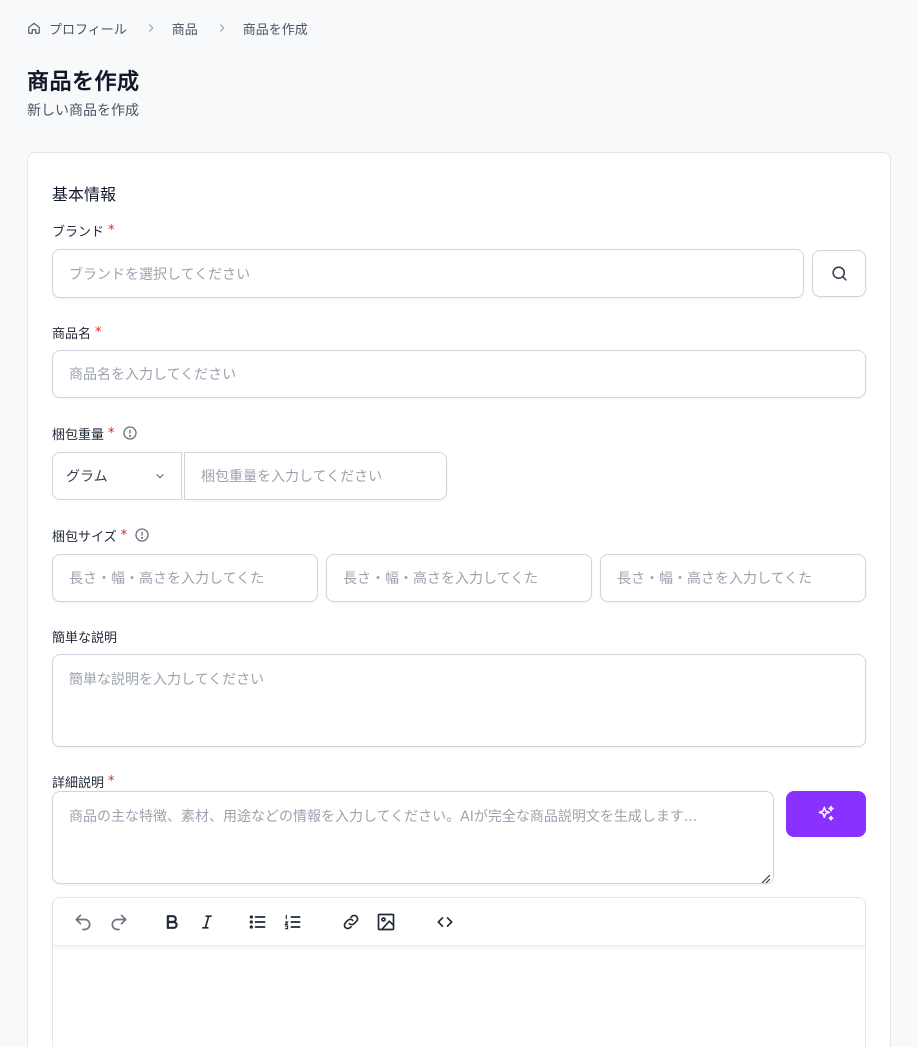  What do you see at coordinates (765, 876) in the screenshot?
I see `resize-handle-icon` at bounding box center [765, 876].